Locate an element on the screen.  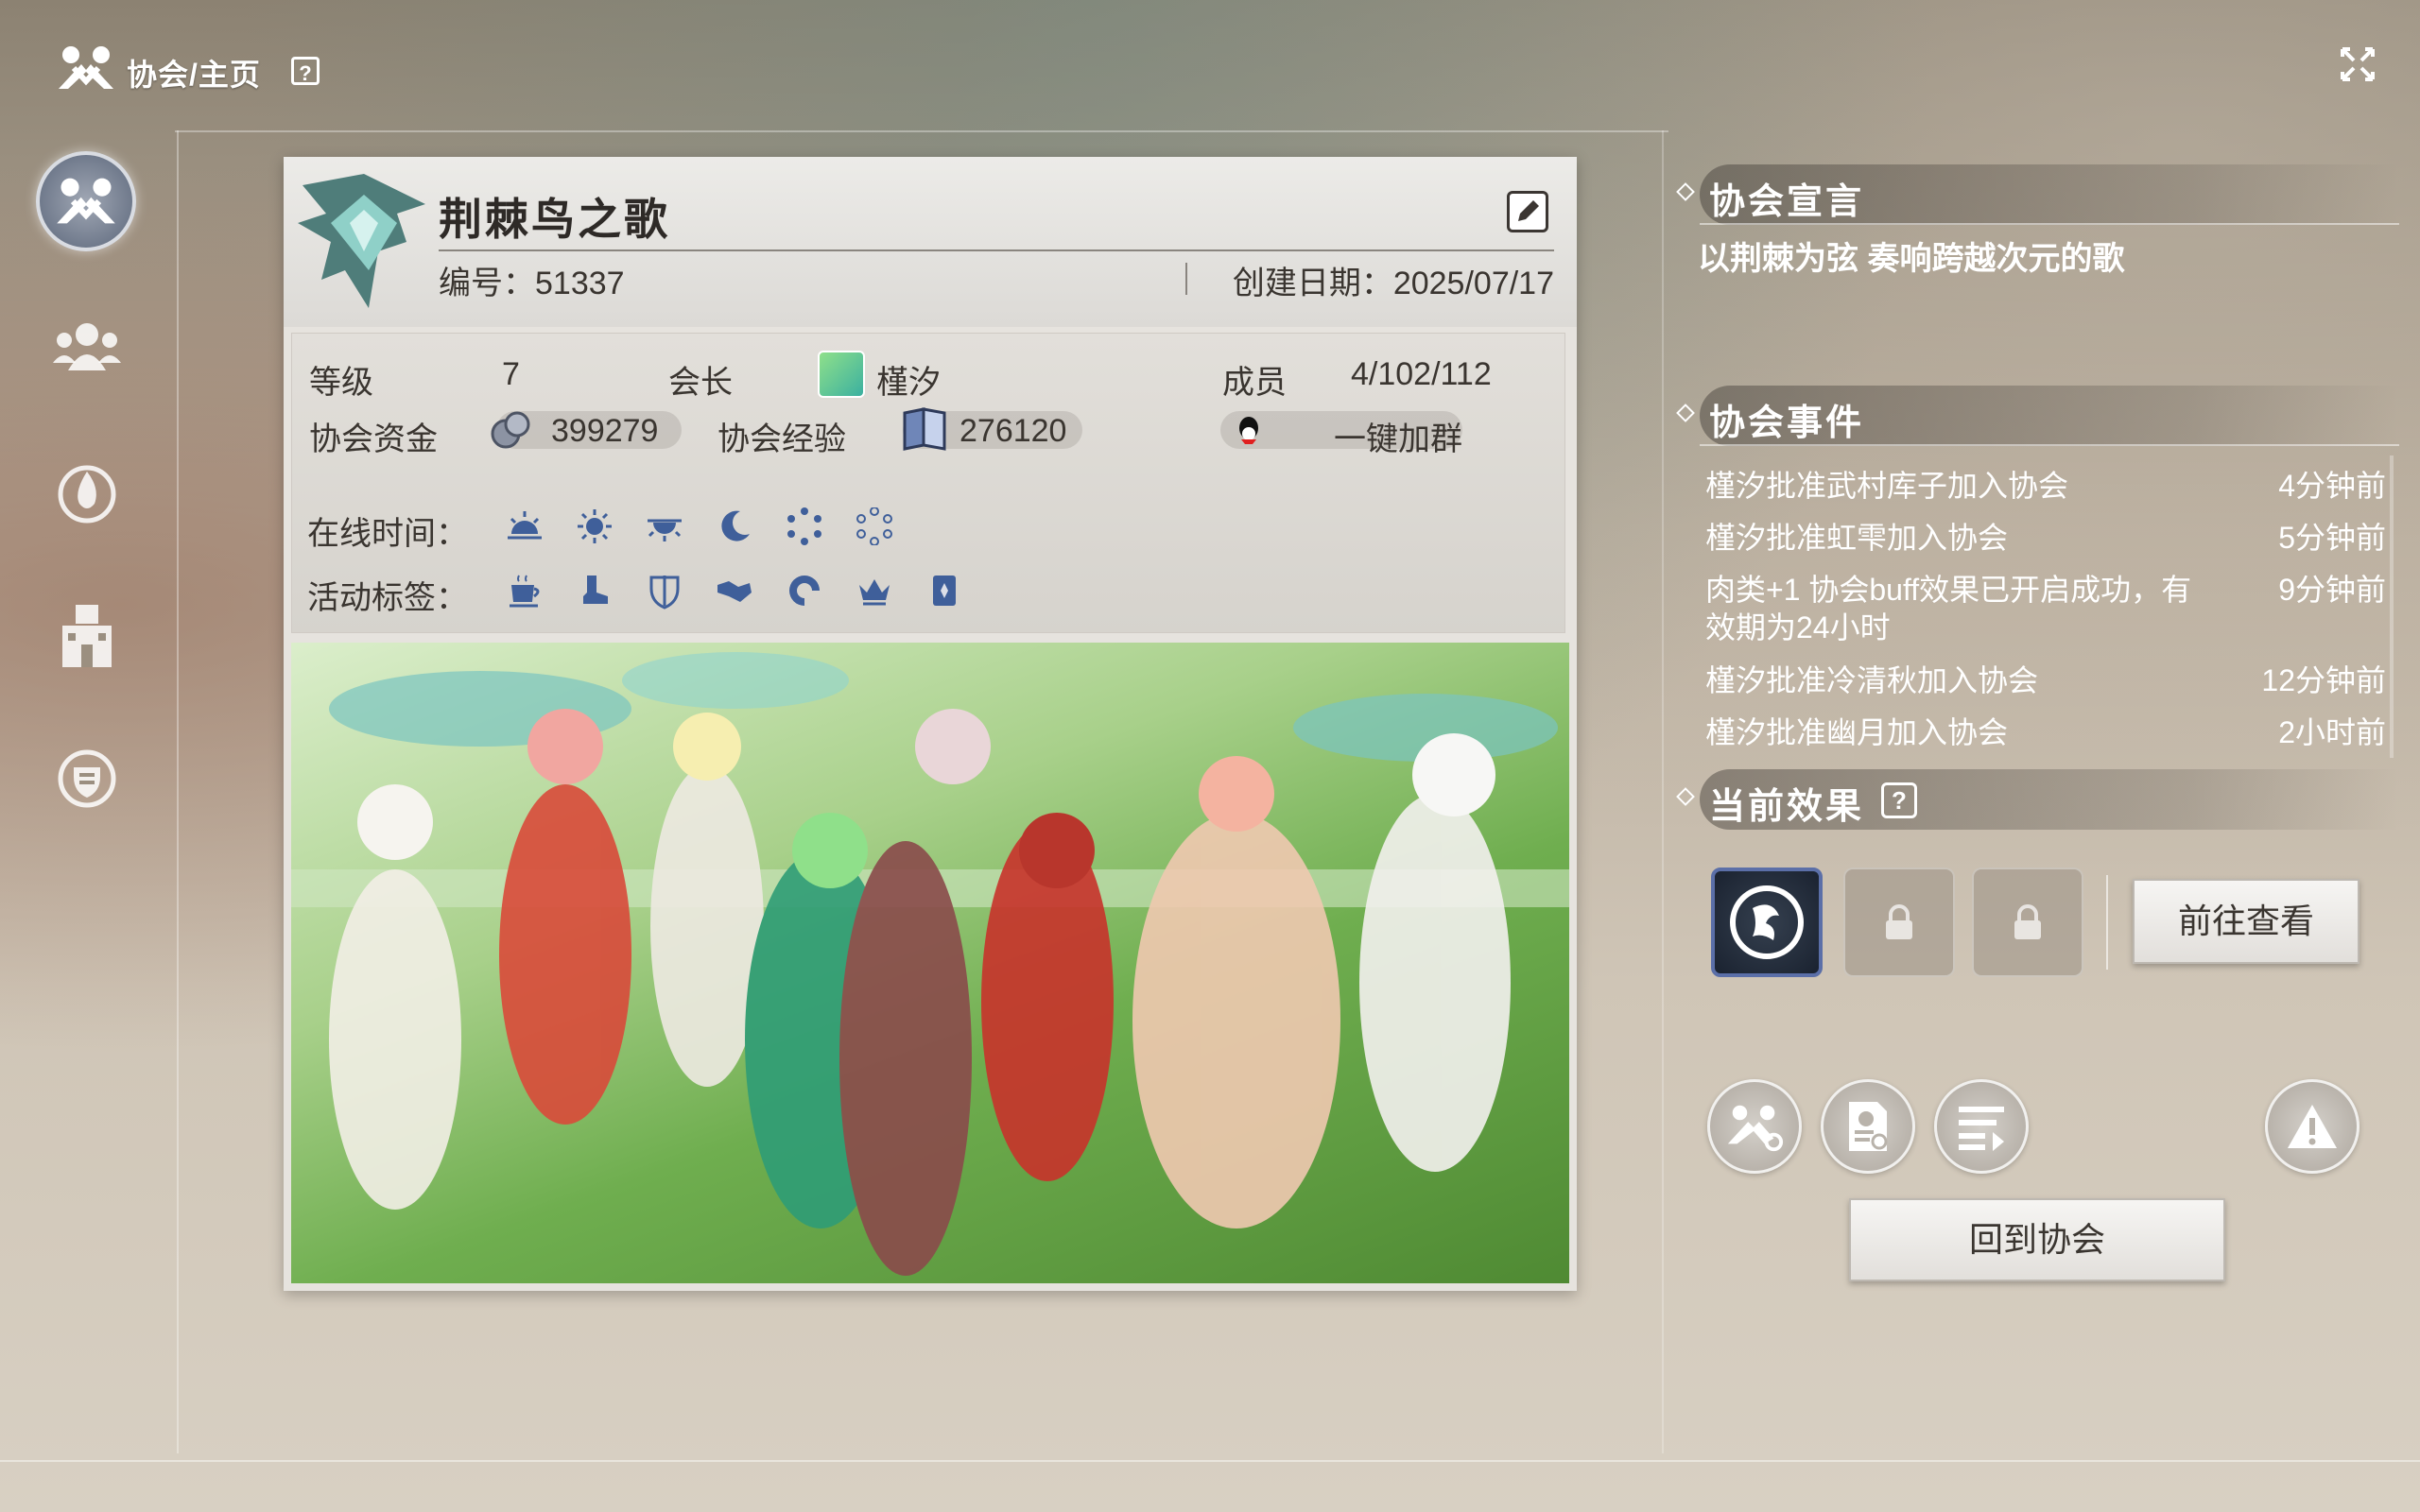
event-time: 9分钟前 is located at coordinates (2332, 590).